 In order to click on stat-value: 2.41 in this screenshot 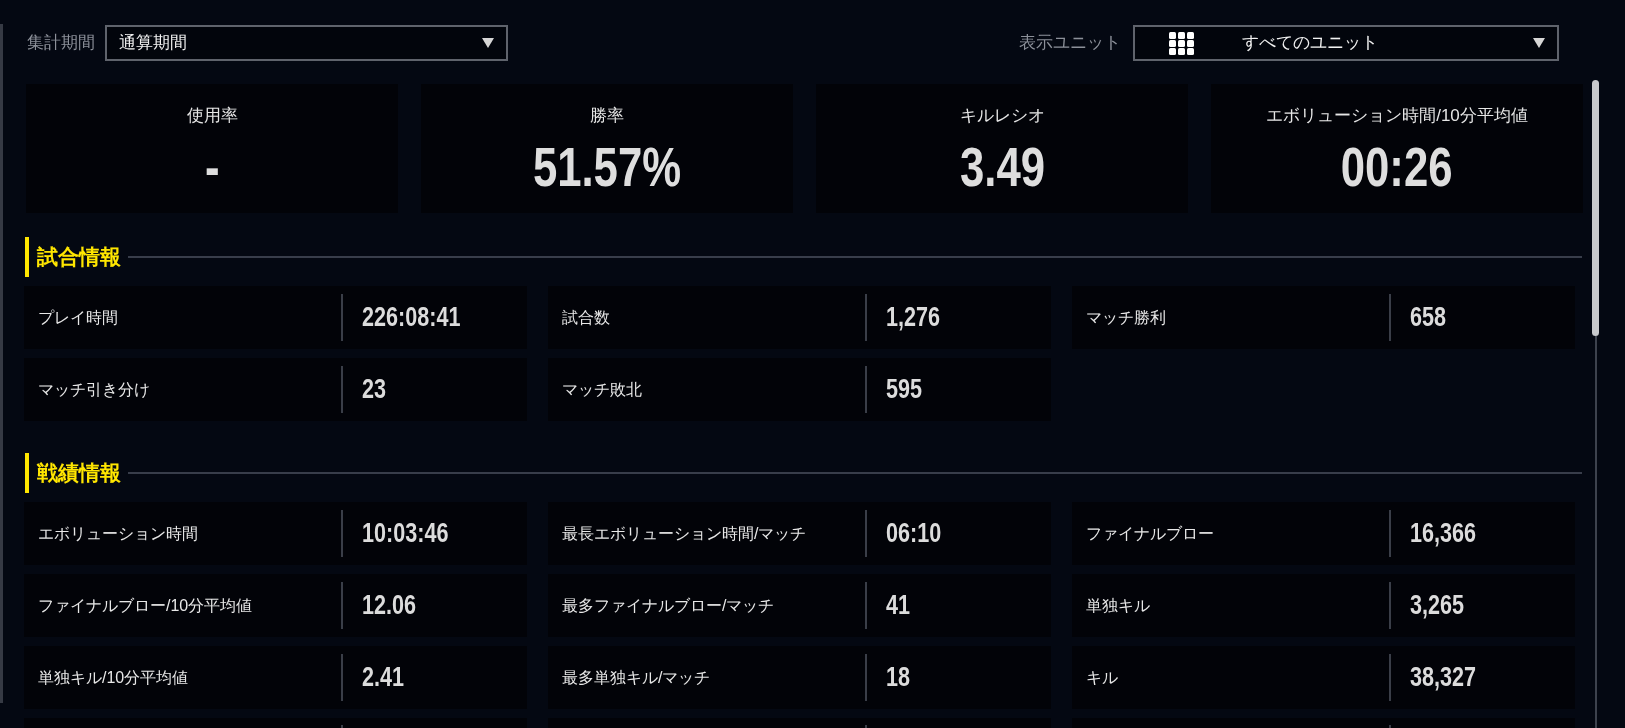, I will do `click(382, 677)`.